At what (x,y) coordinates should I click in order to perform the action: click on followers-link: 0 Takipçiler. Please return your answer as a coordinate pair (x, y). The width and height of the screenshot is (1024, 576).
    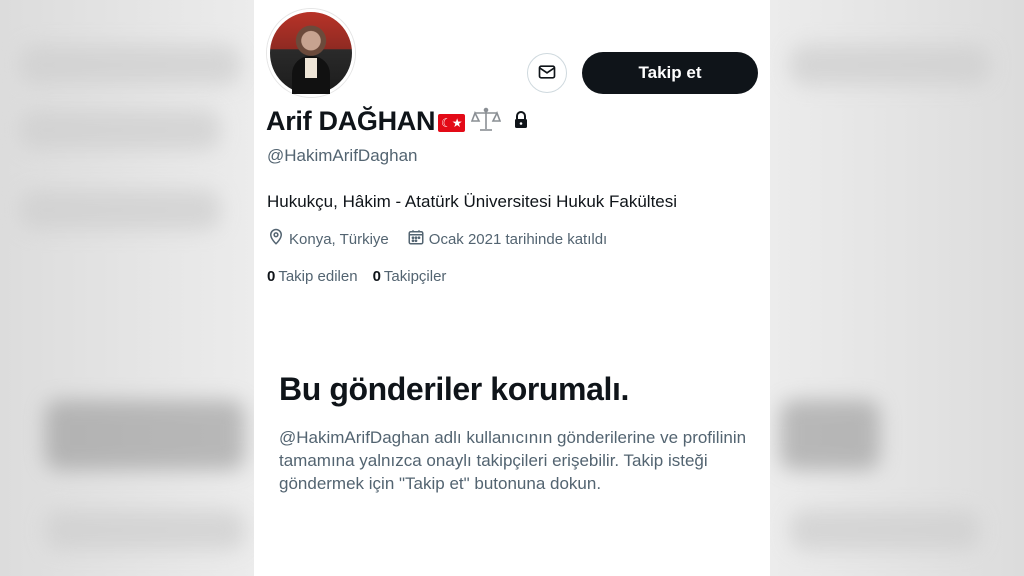
    Looking at the image, I should click on (410, 276).